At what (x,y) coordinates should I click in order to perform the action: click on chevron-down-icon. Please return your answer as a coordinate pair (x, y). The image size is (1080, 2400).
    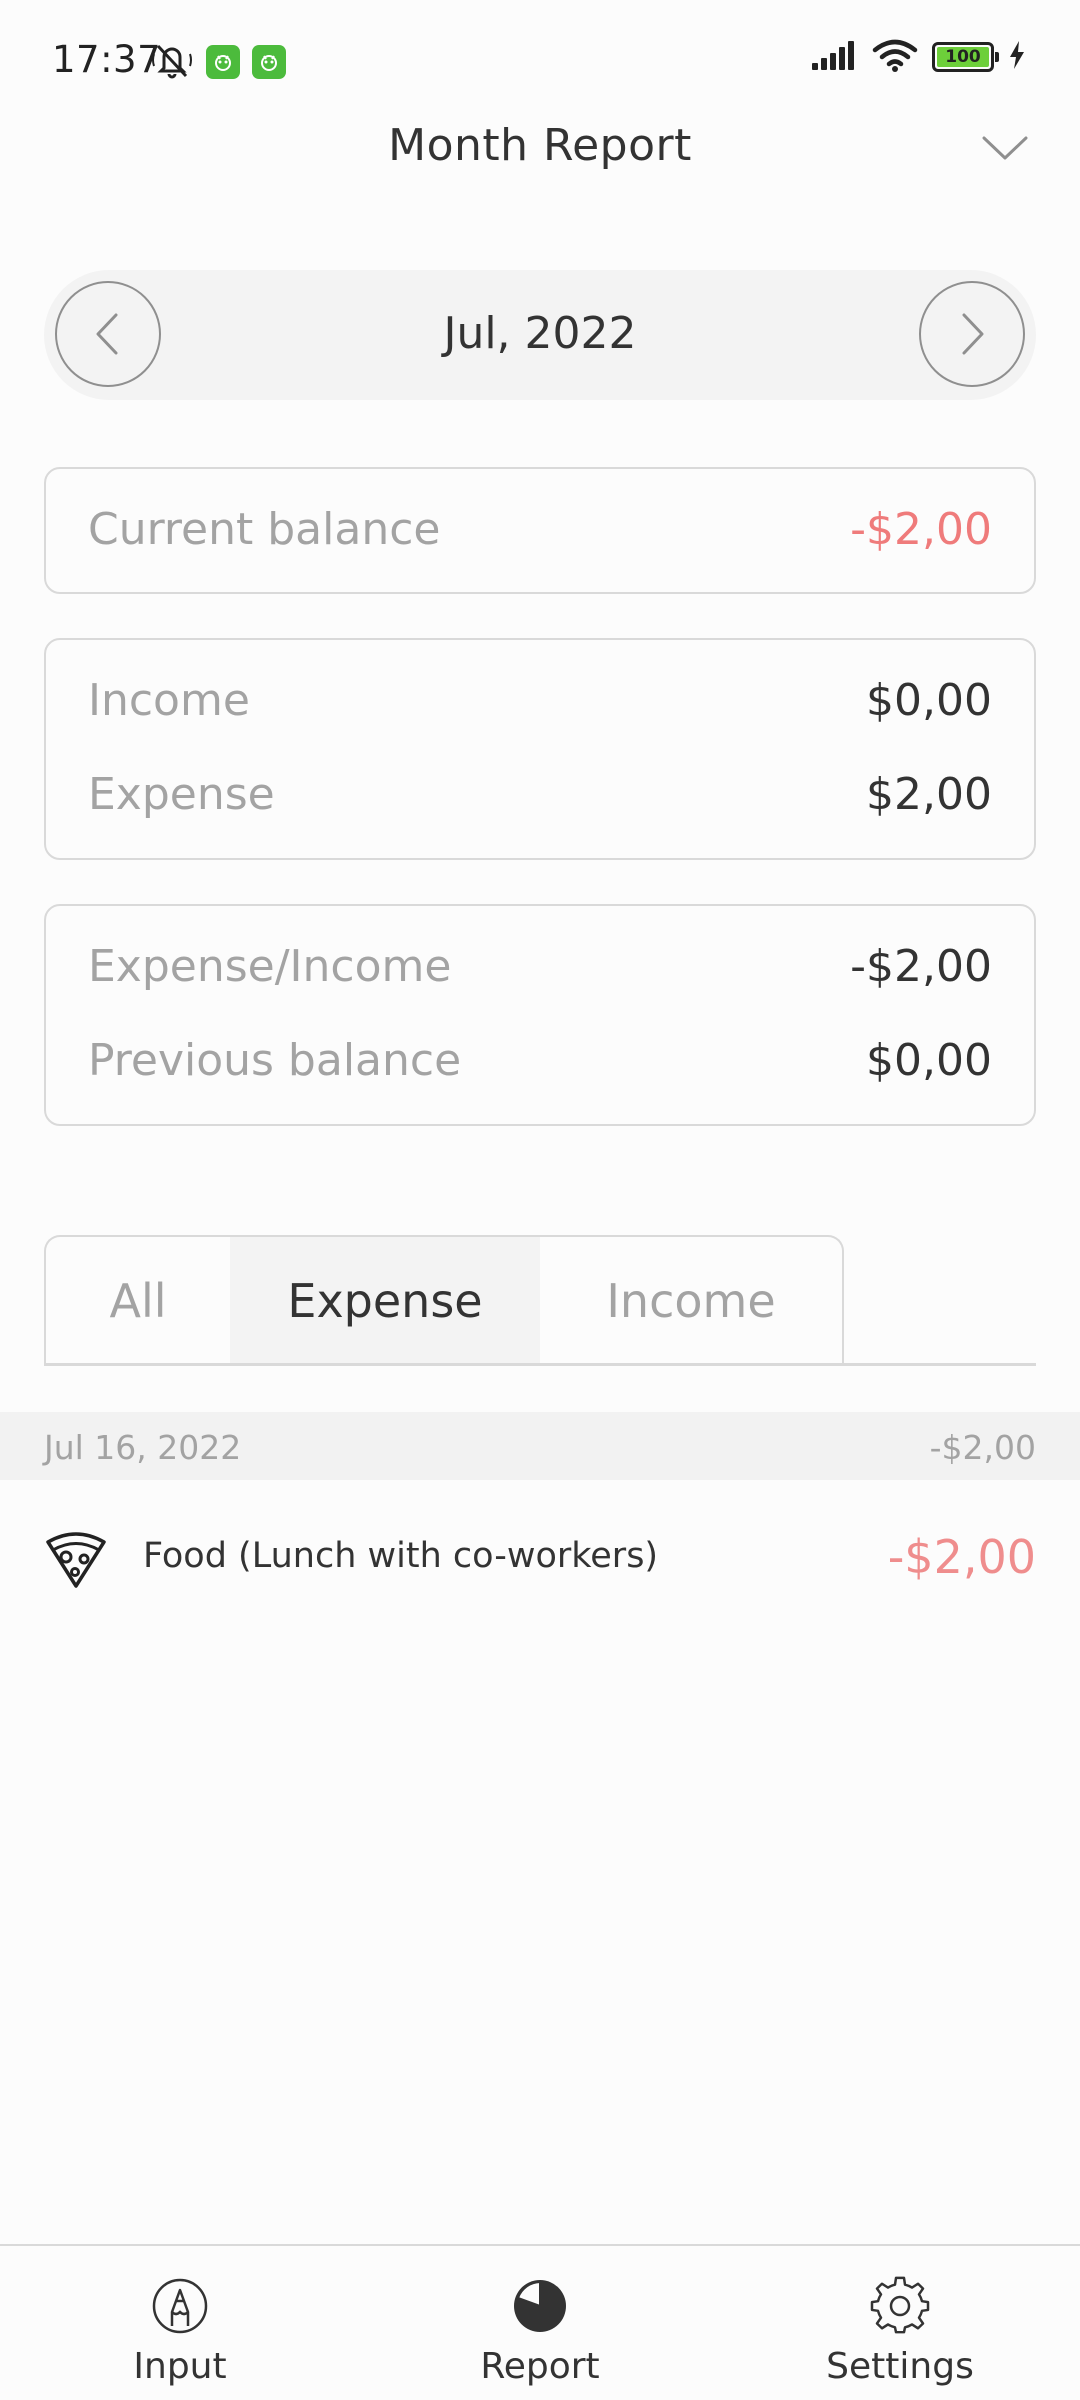
    Looking at the image, I should click on (1005, 148).